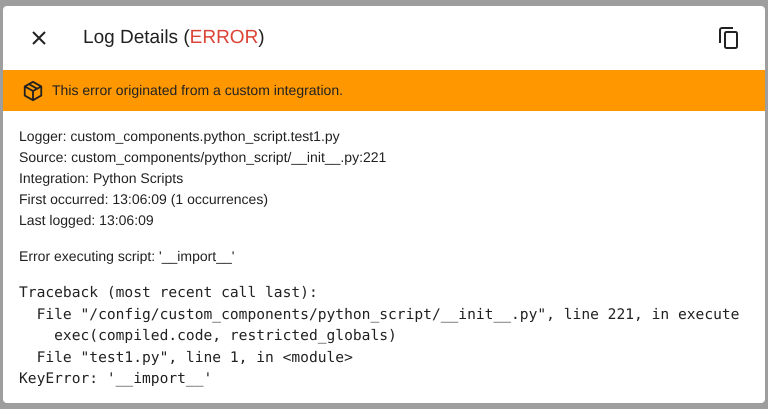 This screenshot has height=409, width=768. Describe the element at coordinates (86, 220) in the screenshot. I see `detail-line: Last logged: 13:06:09` at that location.